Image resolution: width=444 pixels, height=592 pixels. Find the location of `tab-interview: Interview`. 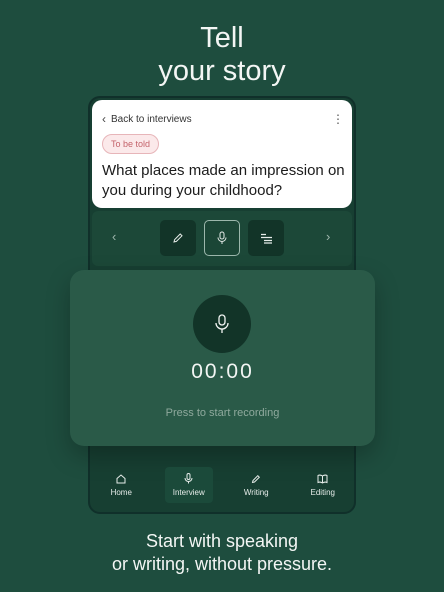

tab-interview: Interview is located at coordinates (188, 485).